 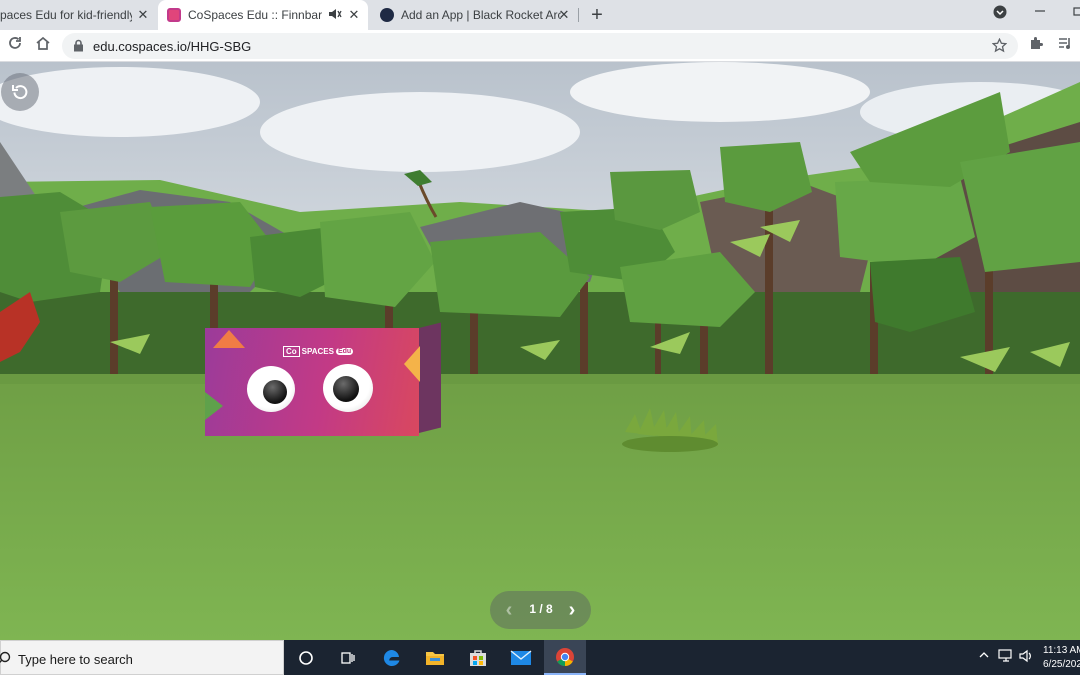 I want to click on new-tab-button: +, so click(x=597, y=15).